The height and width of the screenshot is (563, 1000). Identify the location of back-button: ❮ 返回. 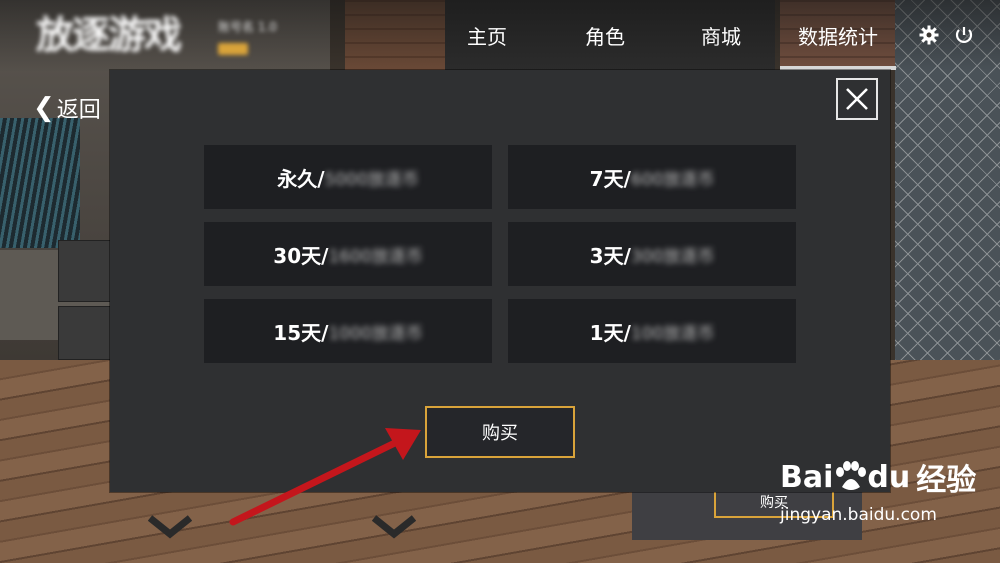
(67, 108).